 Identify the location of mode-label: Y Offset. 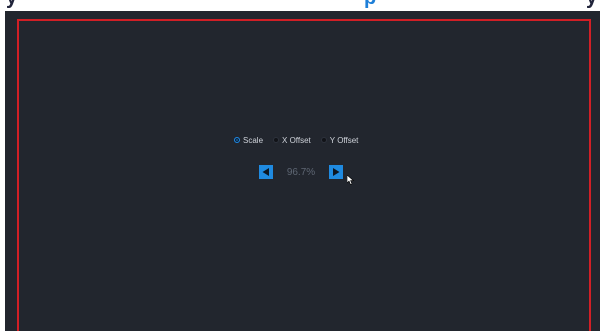
(344, 140).